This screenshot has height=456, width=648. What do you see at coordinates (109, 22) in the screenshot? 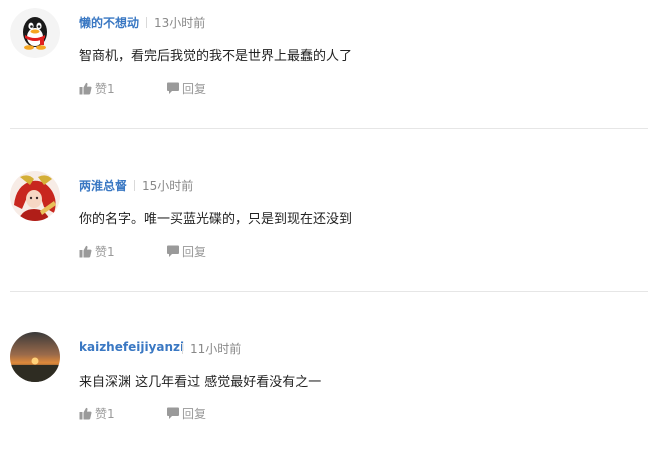
I see `username: 懒的不想动` at bounding box center [109, 22].